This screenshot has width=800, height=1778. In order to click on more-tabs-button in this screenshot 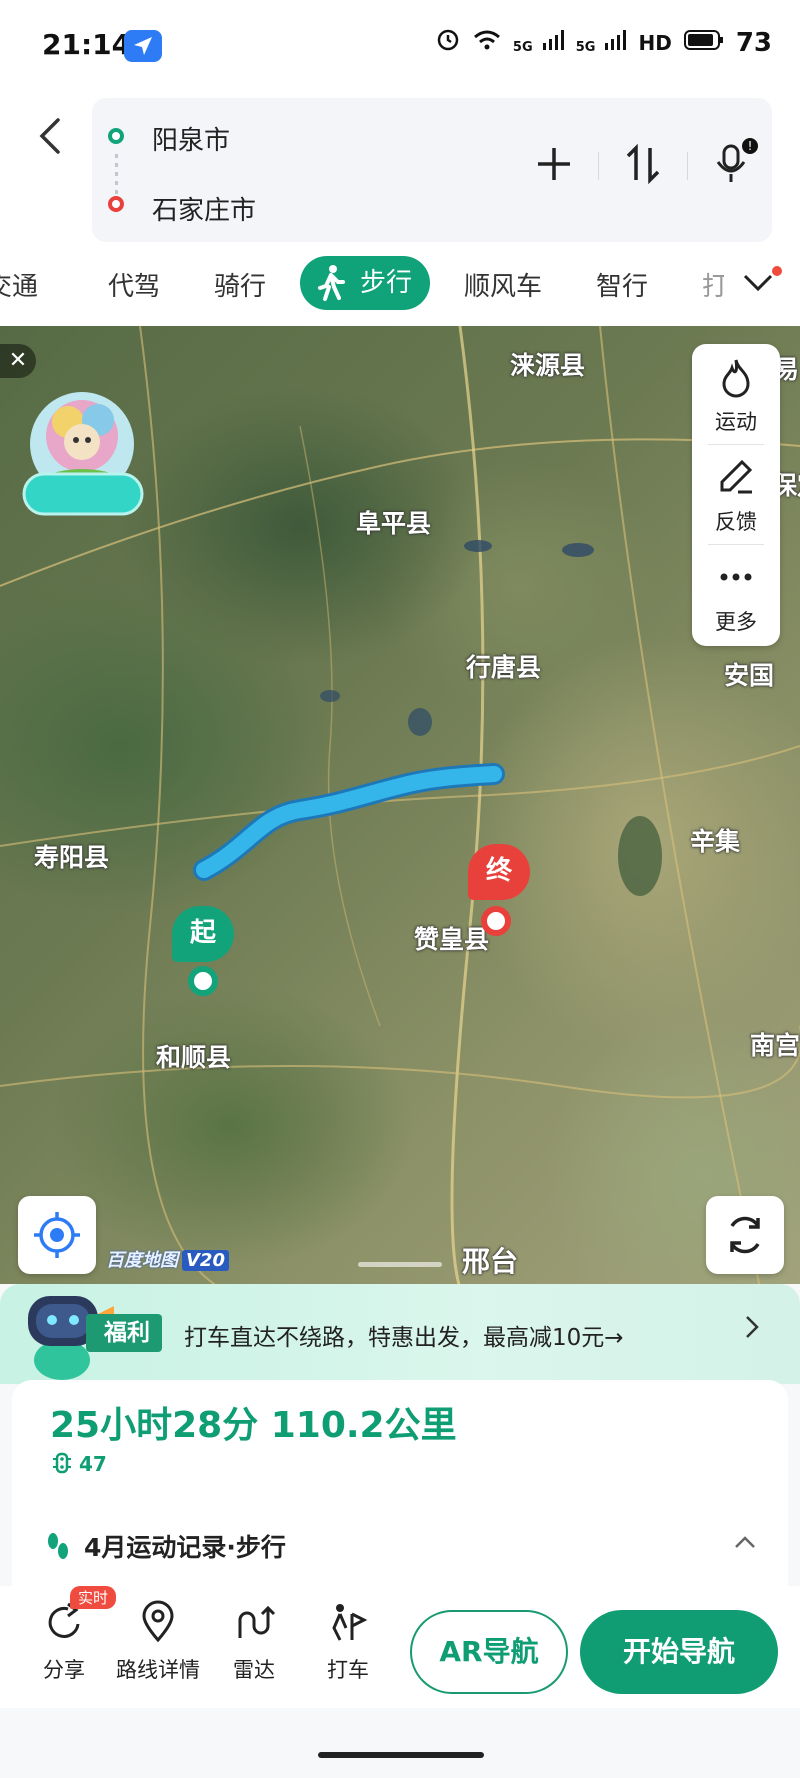, I will do `click(762, 283)`.